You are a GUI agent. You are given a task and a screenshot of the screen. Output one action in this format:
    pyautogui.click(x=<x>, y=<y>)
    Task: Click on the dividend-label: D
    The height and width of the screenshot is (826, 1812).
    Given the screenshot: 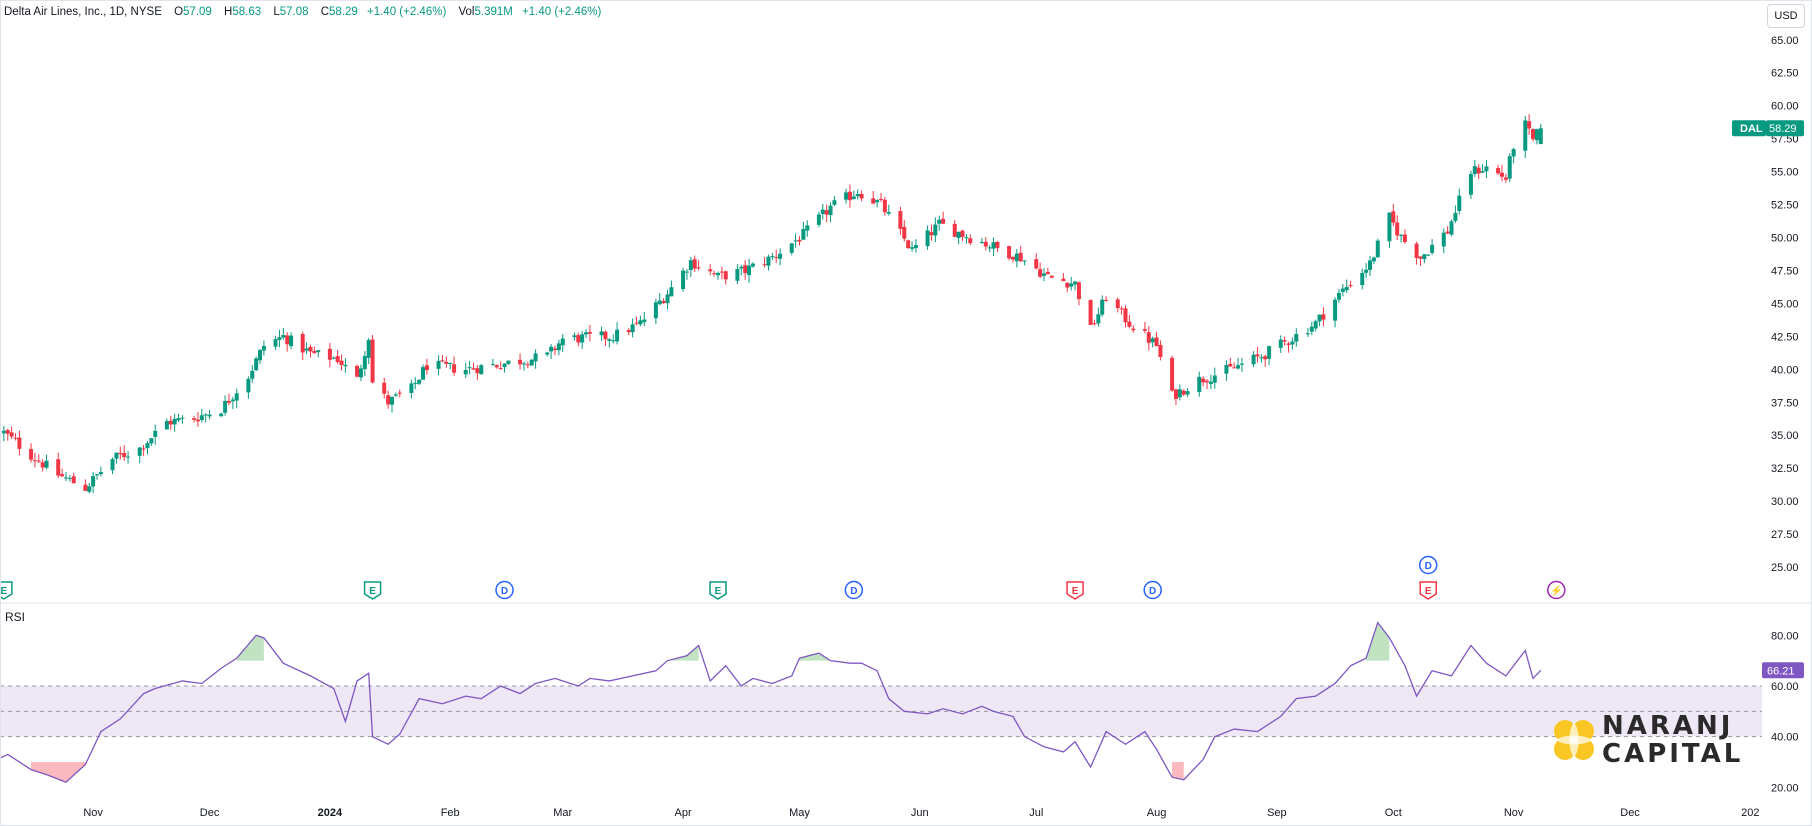 What is the action you would take?
    pyautogui.click(x=1152, y=591)
    